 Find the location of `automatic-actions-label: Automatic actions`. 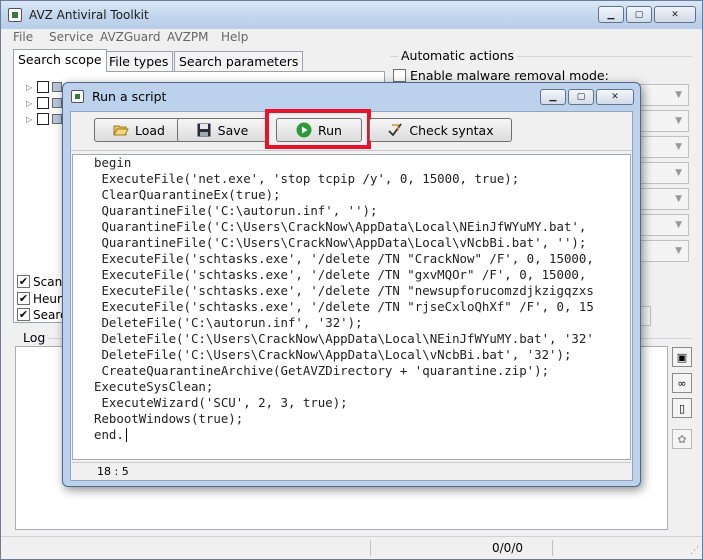

automatic-actions-label: Automatic actions is located at coordinates (458, 55).